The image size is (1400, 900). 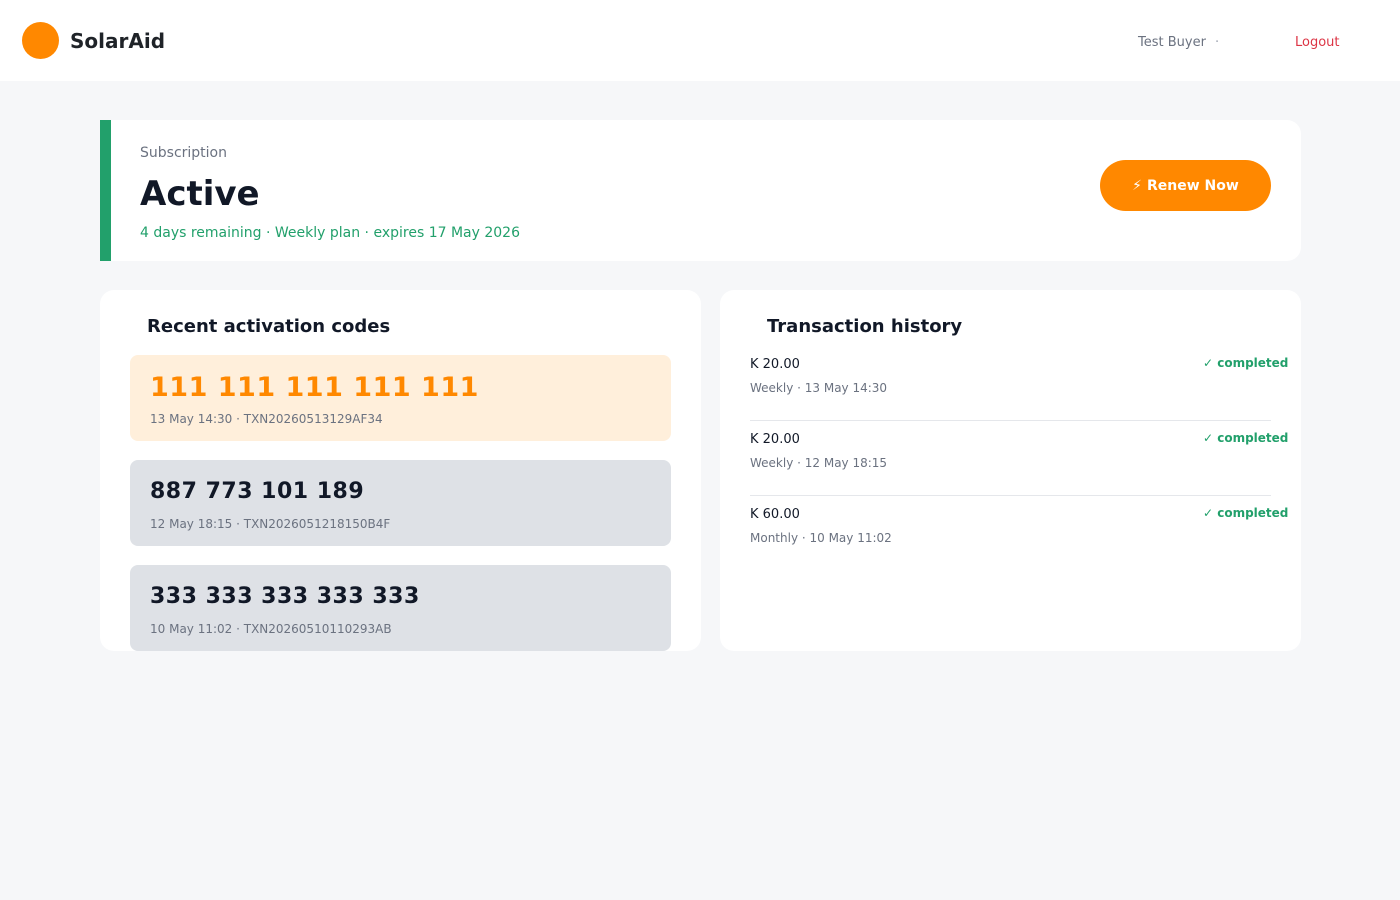 What do you see at coordinates (200, 194) in the screenshot?
I see `subscription-status: Active` at bounding box center [200, 194].